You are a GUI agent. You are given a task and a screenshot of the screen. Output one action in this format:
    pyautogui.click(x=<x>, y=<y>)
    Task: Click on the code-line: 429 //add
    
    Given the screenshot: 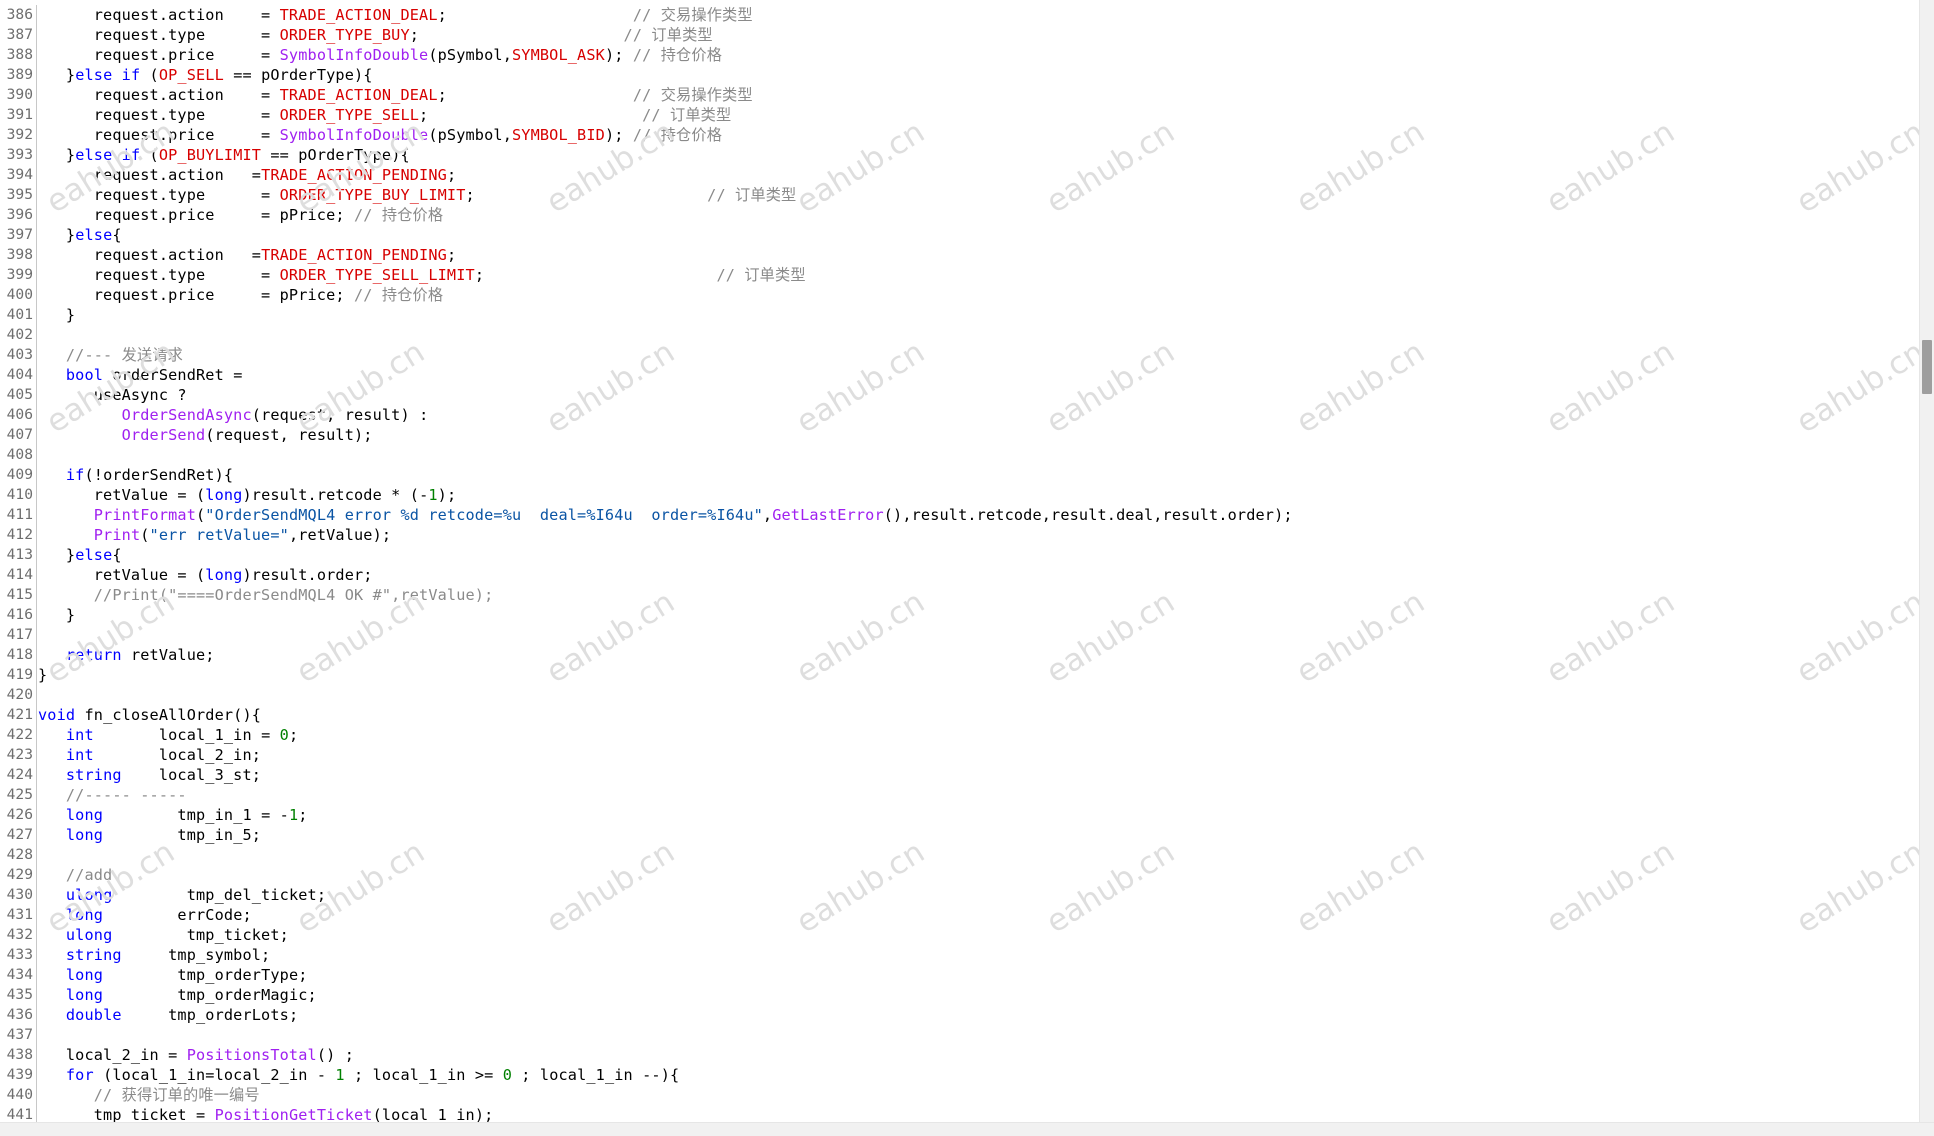 What is the action you would take?
    pyautogui.click(x=960, y=875)
    